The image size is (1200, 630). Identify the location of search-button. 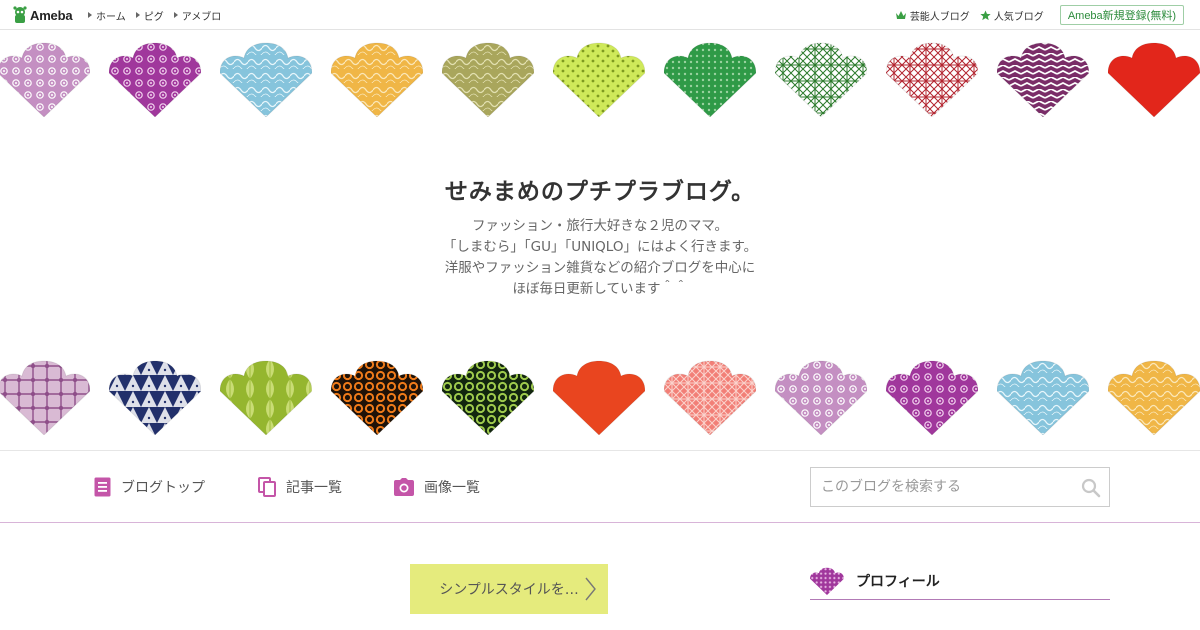
(1091, 488).